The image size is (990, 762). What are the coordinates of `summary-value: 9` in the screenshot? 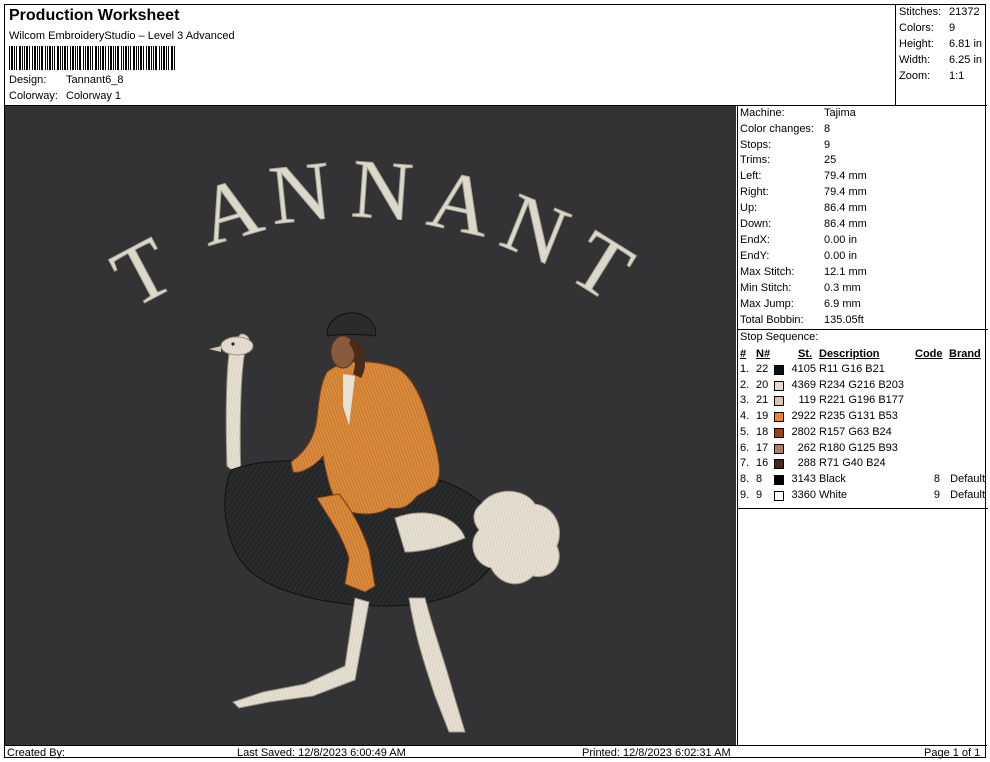 It's located at (952, 28).